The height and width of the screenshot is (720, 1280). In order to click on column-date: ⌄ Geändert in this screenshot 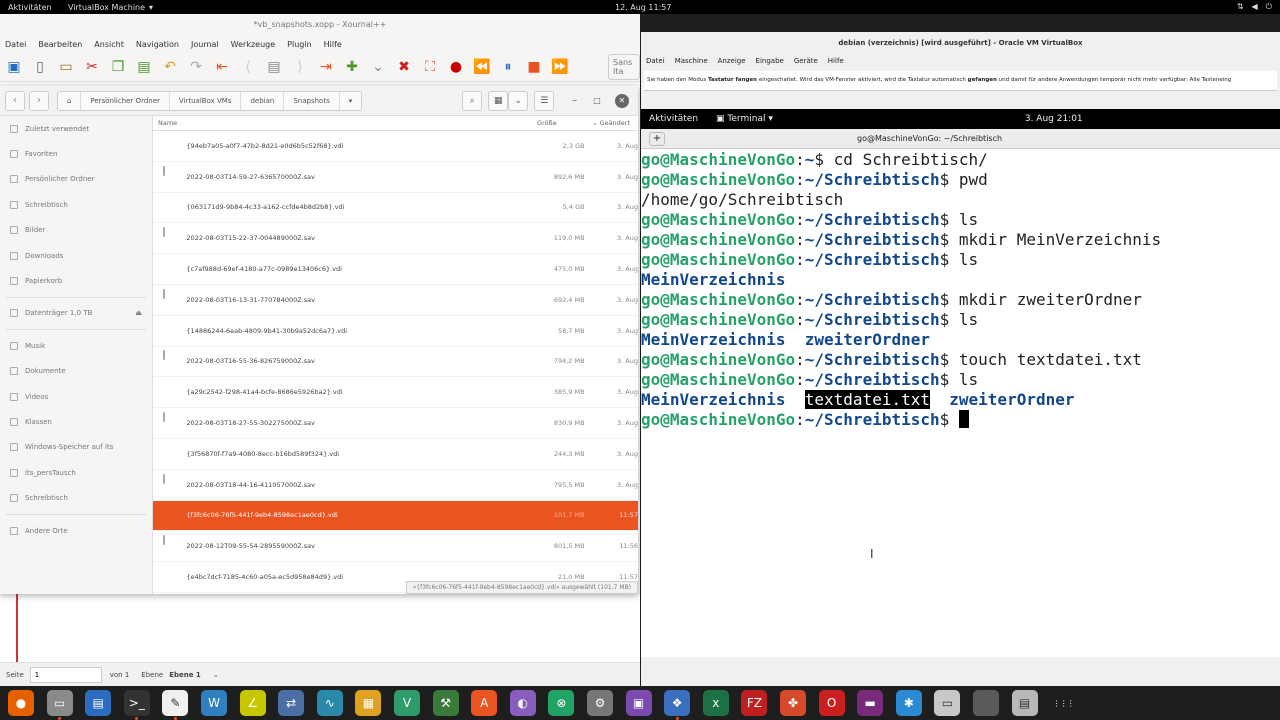, I will do `click(614, 123)`.